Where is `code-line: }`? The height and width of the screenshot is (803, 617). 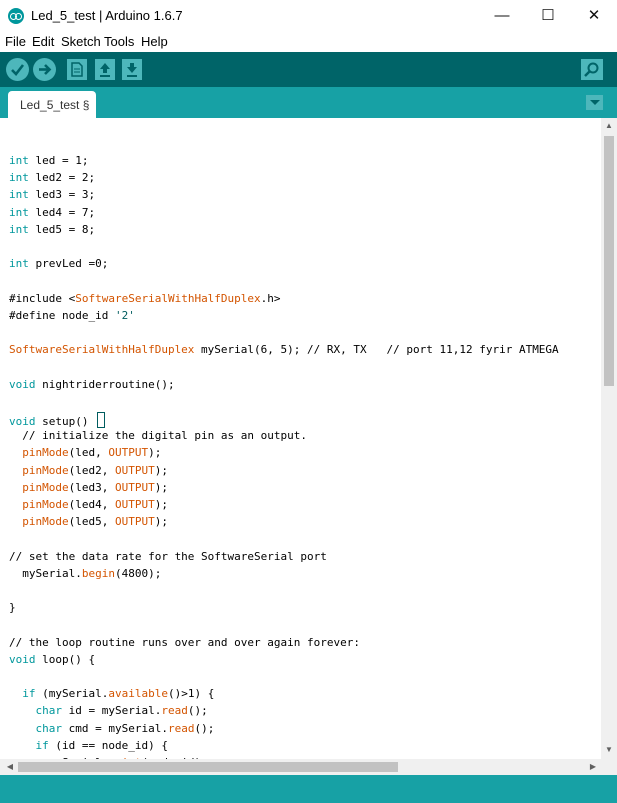
code-line: } is located at coordinates (12, 608).